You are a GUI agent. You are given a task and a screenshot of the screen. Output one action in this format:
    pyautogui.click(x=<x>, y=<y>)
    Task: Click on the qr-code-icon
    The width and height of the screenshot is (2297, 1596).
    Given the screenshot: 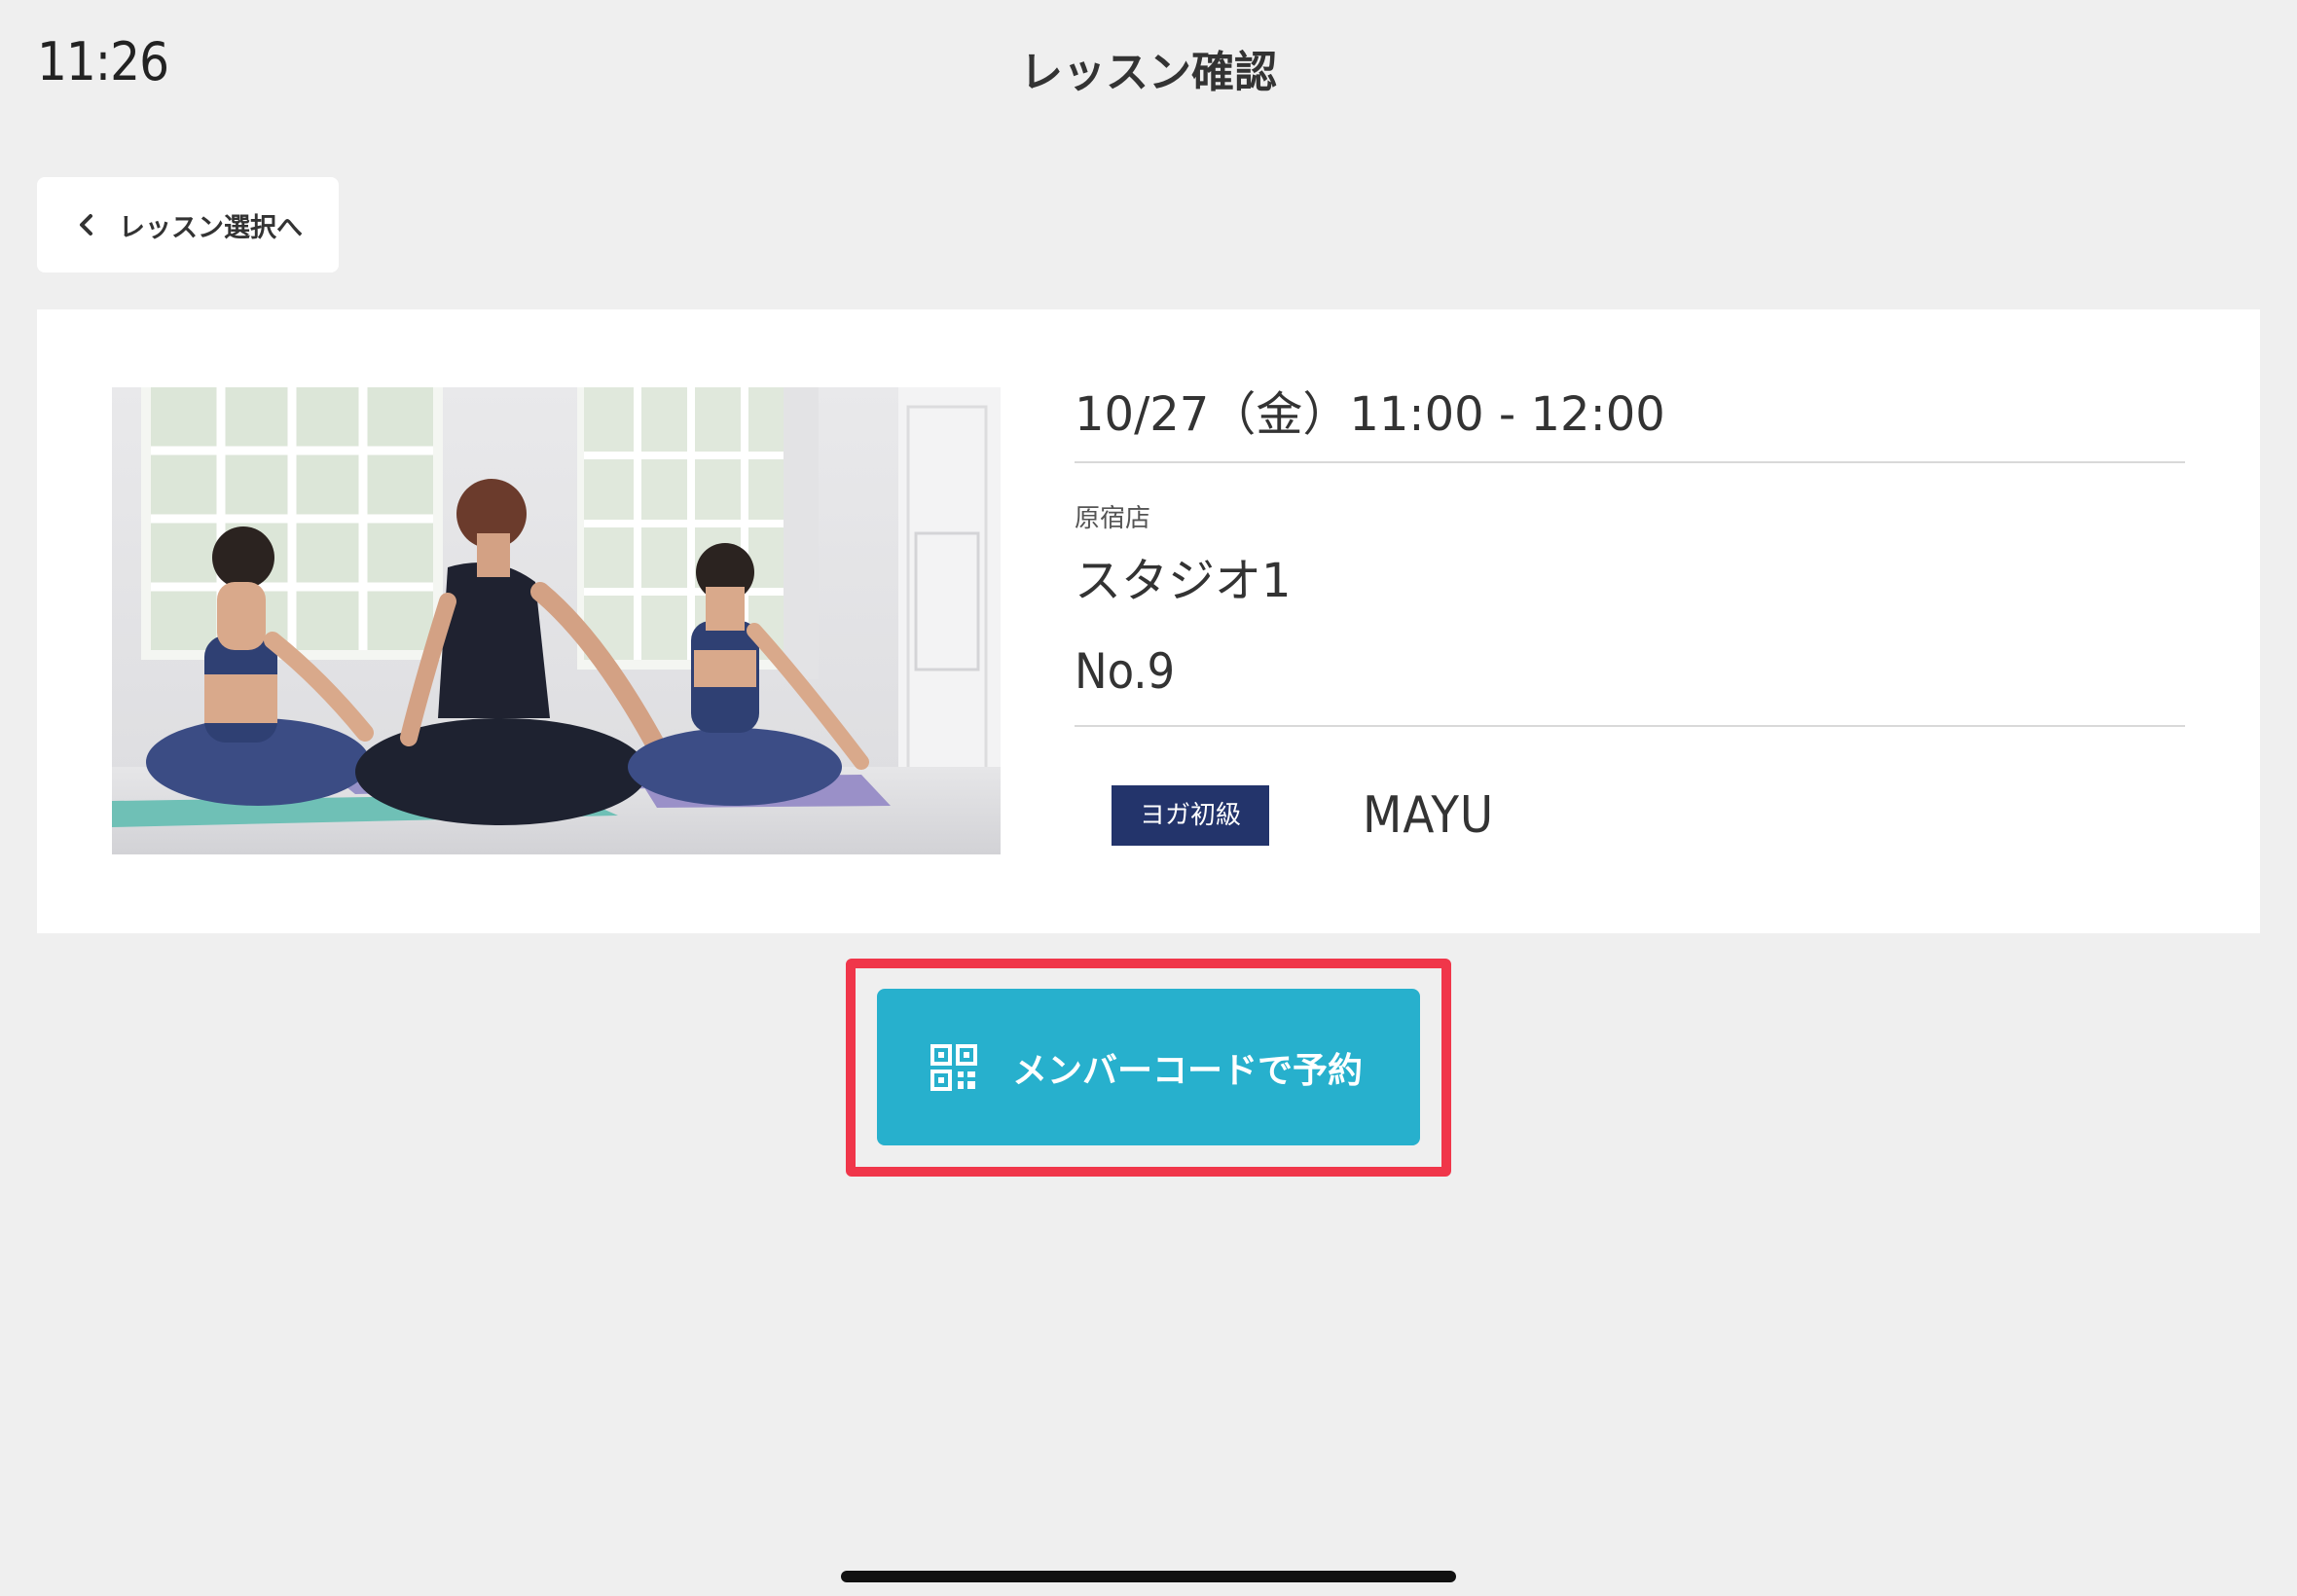 What is the action you would take?
    pyautogui.click(x=953, y=1067)
    